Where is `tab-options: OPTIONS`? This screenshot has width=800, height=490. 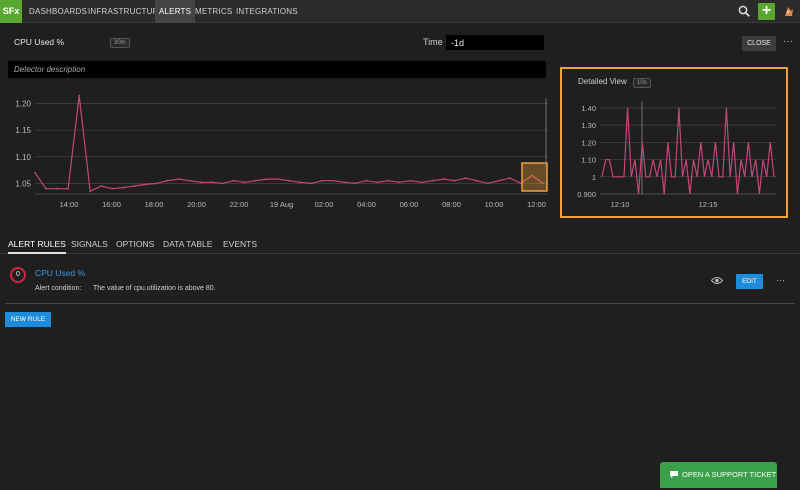 tab-options: OPTIONS is located at coordinates (135, 244).